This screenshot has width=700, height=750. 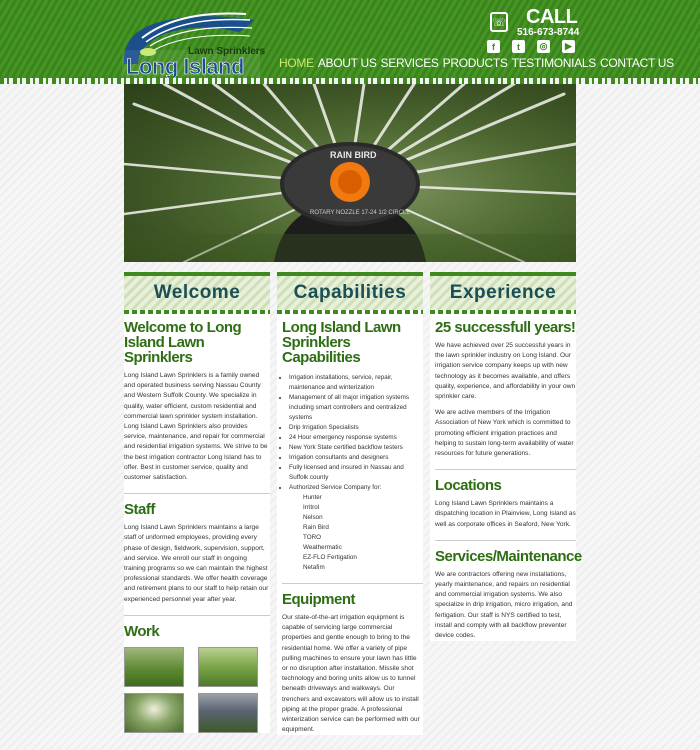 What do you see at coordinates (316, 527) in the screenshot?
I see `brand-item: Rain Bird` at bounding box center [316, 527].